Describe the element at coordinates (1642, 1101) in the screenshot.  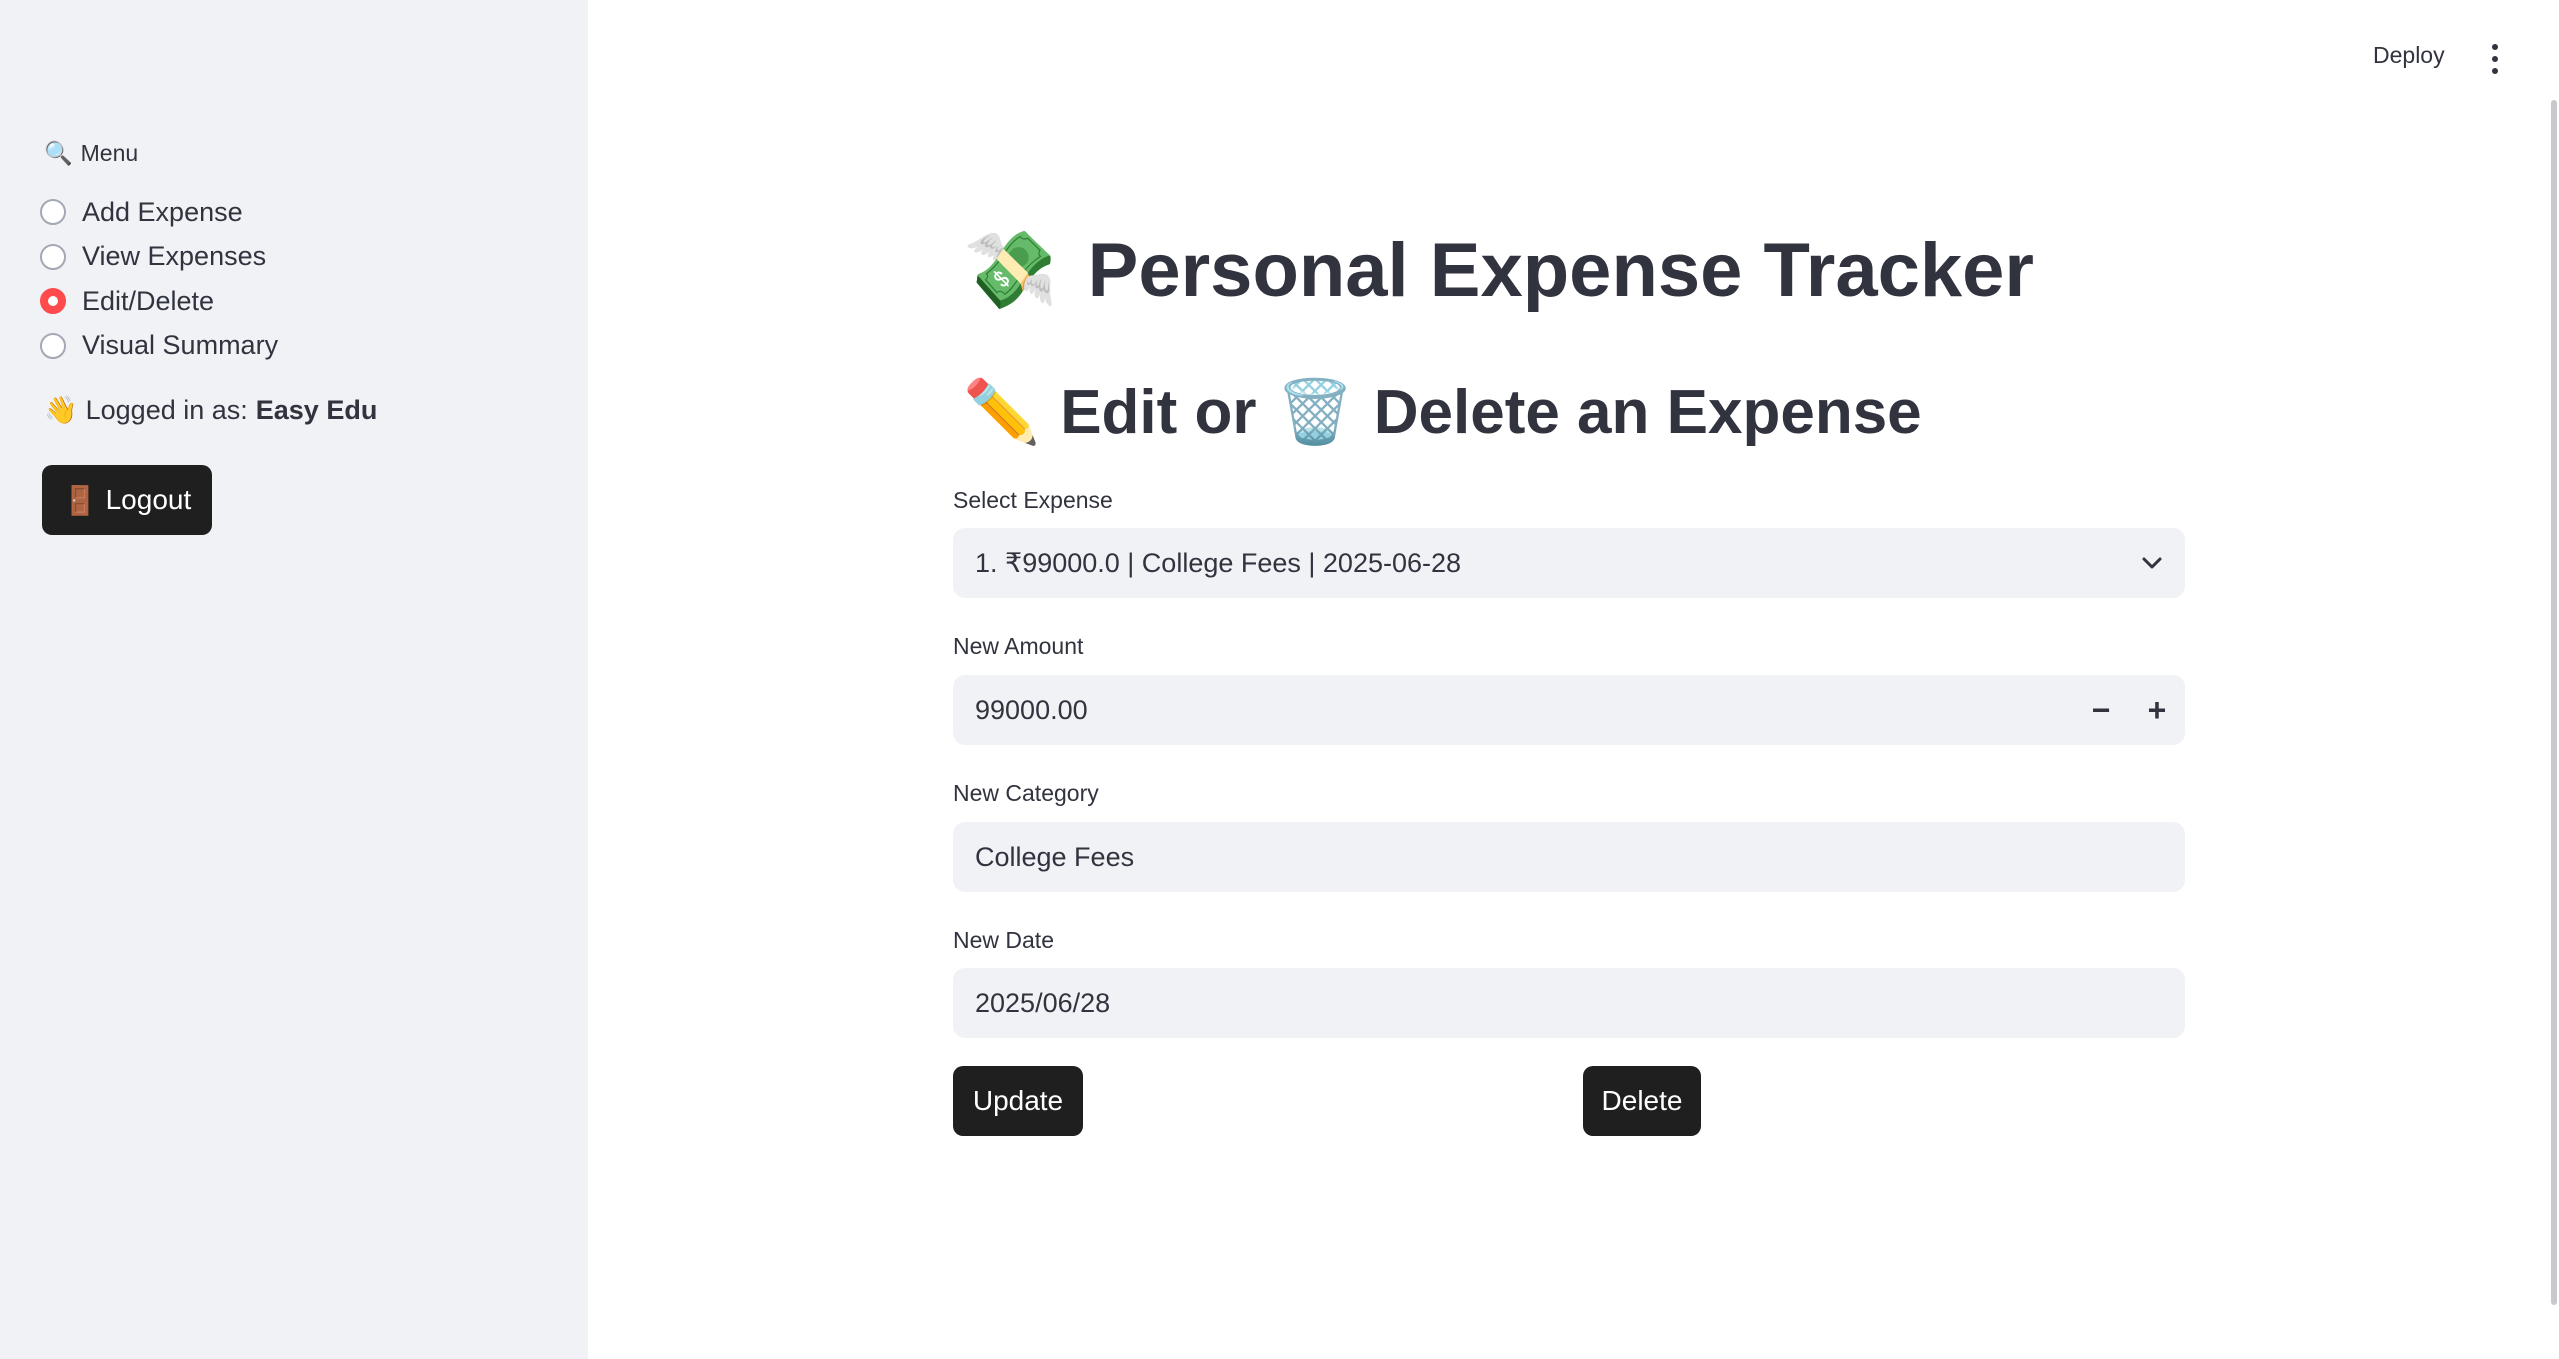
I see `delete-button: Delete` at that location.